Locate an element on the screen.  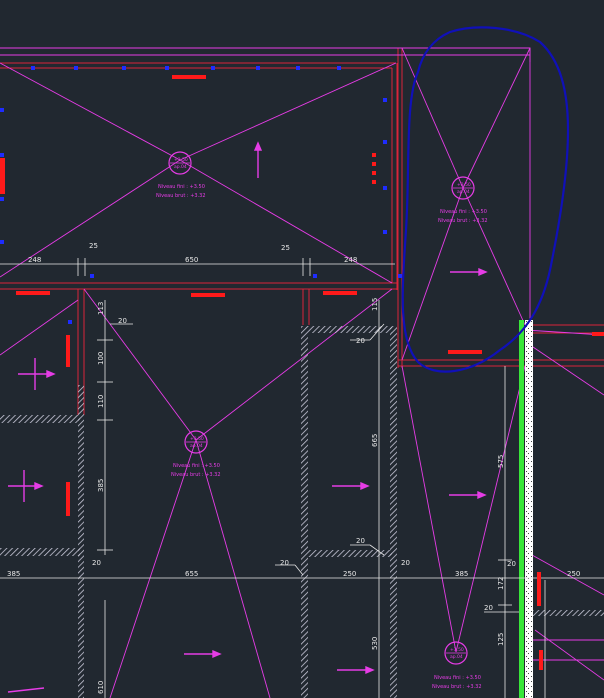
dim-172: 172 is located at coordinates (501, 583).